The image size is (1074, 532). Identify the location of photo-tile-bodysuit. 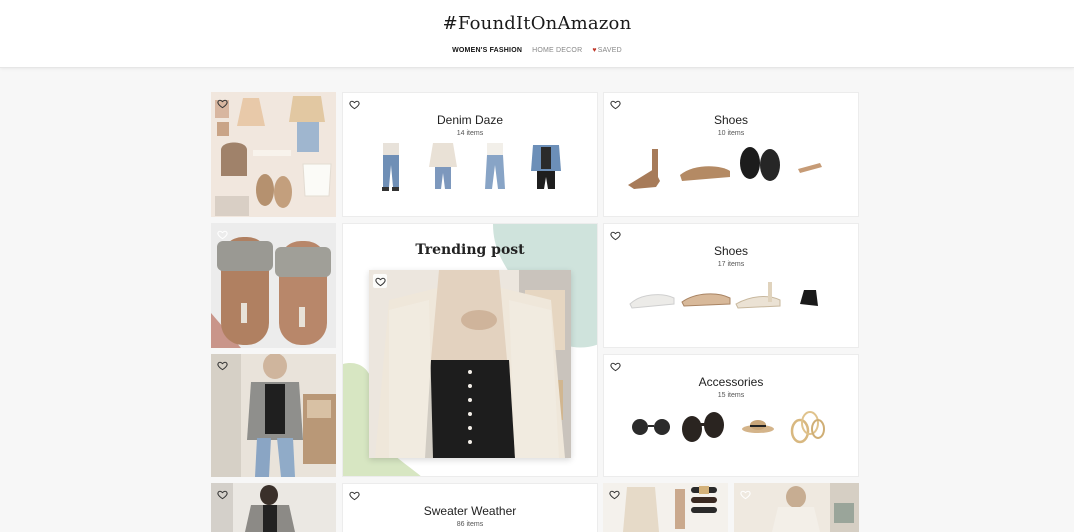
(665, 507).